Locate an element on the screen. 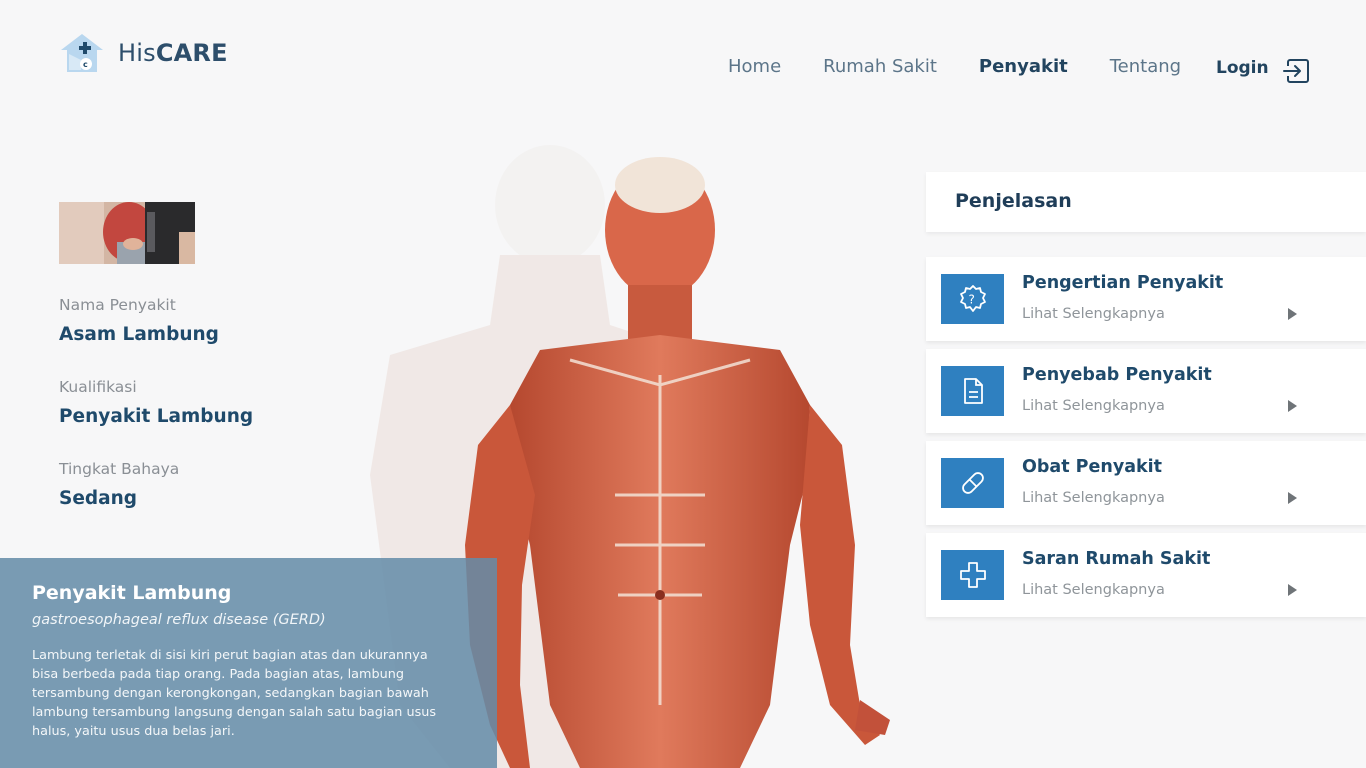 The image size is (1366, 768). menu-title: Obat Penyakit is located at coordinates (1092, 467).